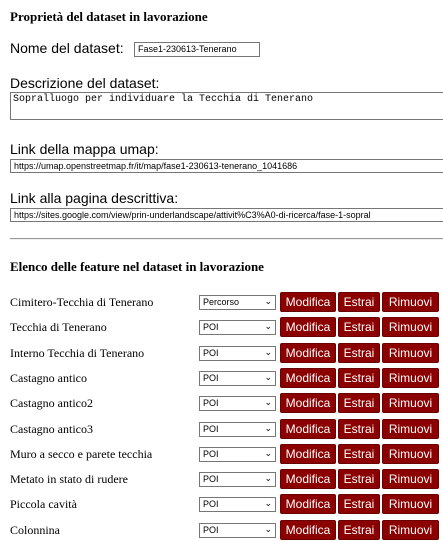 This screenshot has height=541, width=443. I want to click on feature-name: Interno Tecchia di Tenerano, so click(77, 352).